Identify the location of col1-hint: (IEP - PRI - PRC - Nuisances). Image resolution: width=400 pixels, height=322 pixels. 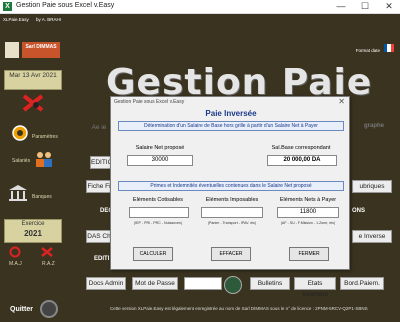
(158, 223).